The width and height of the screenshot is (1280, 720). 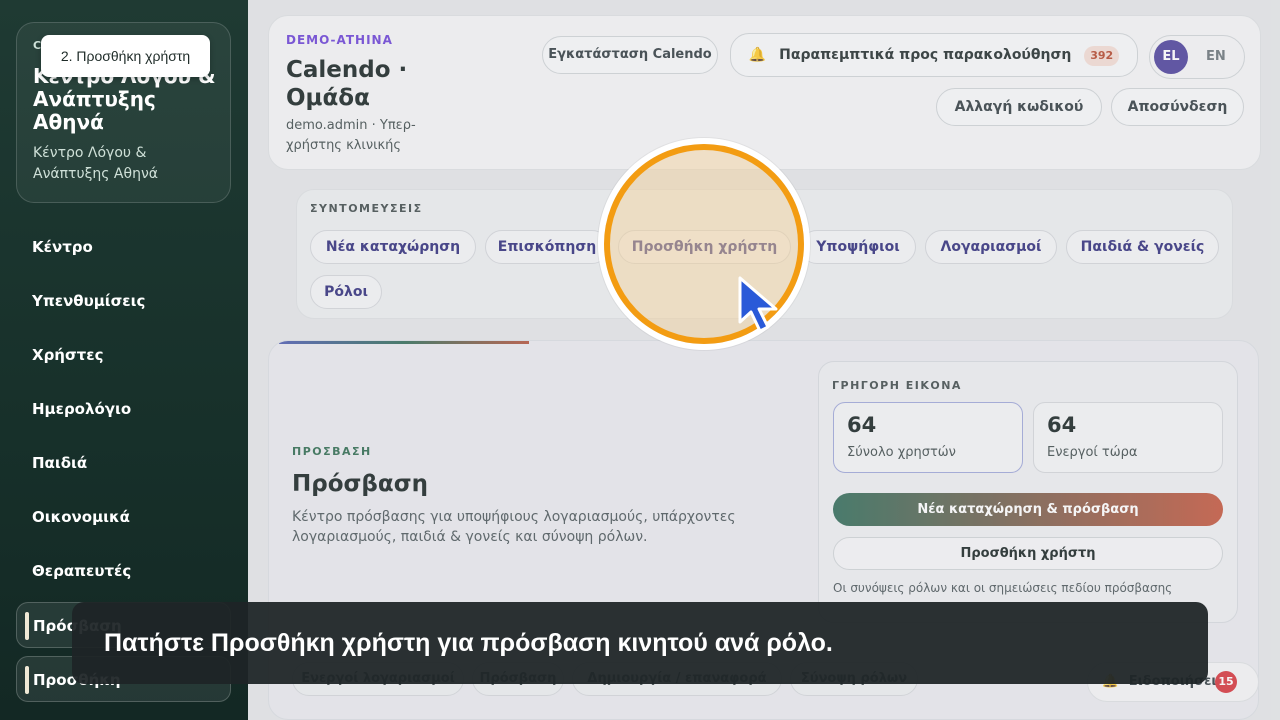 What do you see at coordinates (123, 247) in the screenshot?
I see `sidebar-item-center: Κέντρο` at bounding box center [123, 247].